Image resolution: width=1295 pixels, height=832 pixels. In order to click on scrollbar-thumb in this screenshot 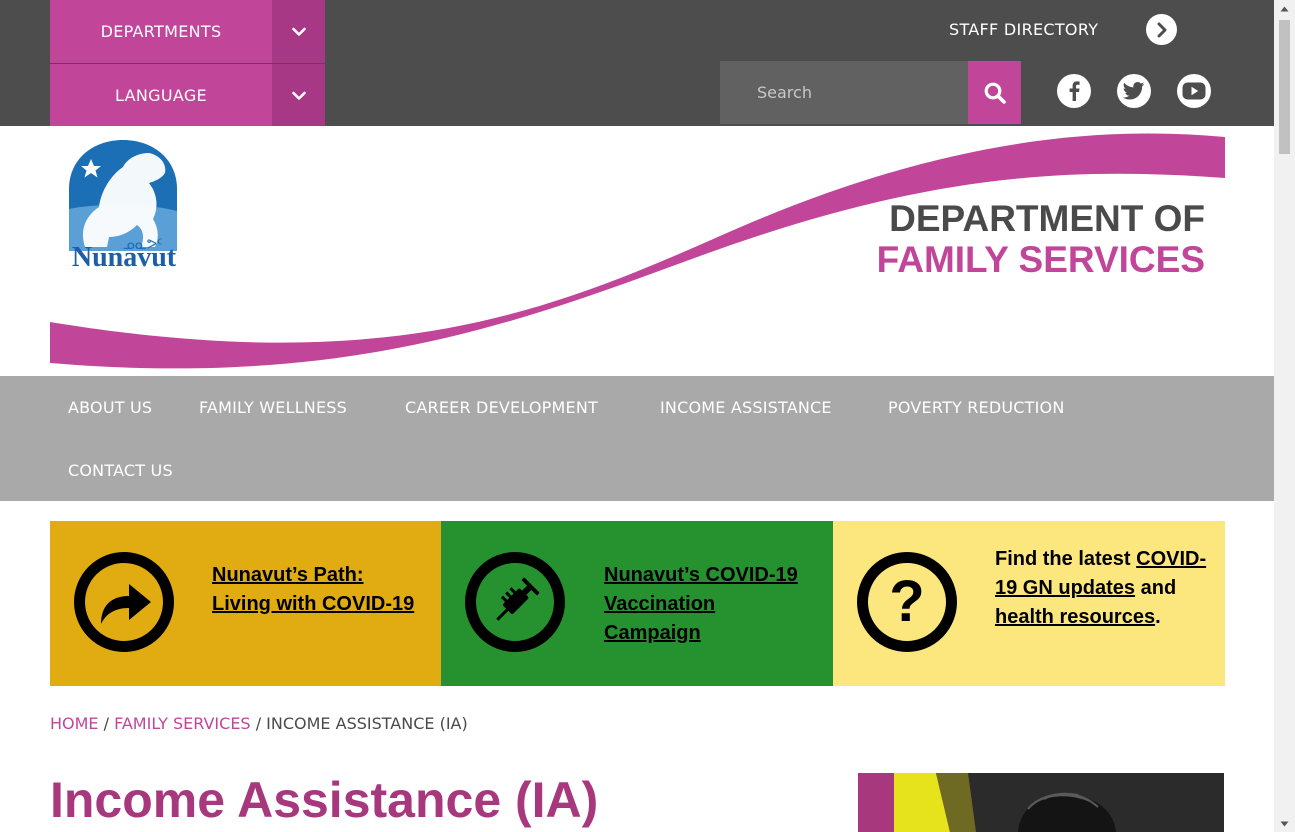, I will do `click(1284, 87)`.